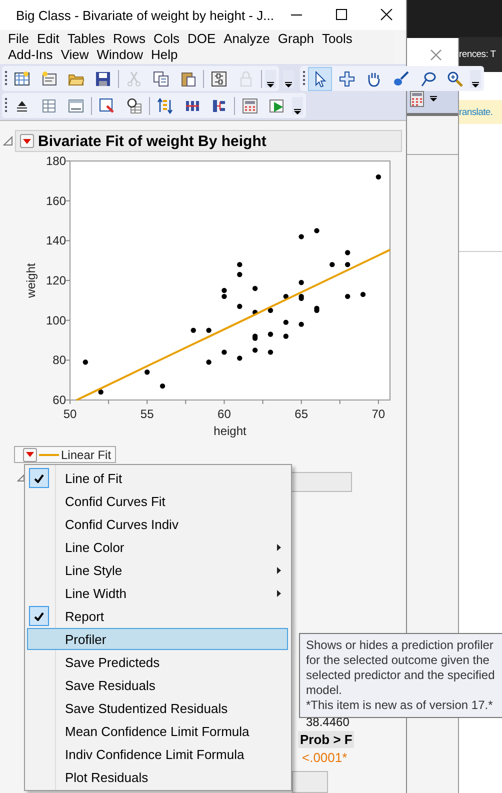 This screenshot has height=793, width=502. What do you see at coordinates (56, 201) in the screenshot?
I see `y-tick-label: 160` at bounding box center [56, 201].